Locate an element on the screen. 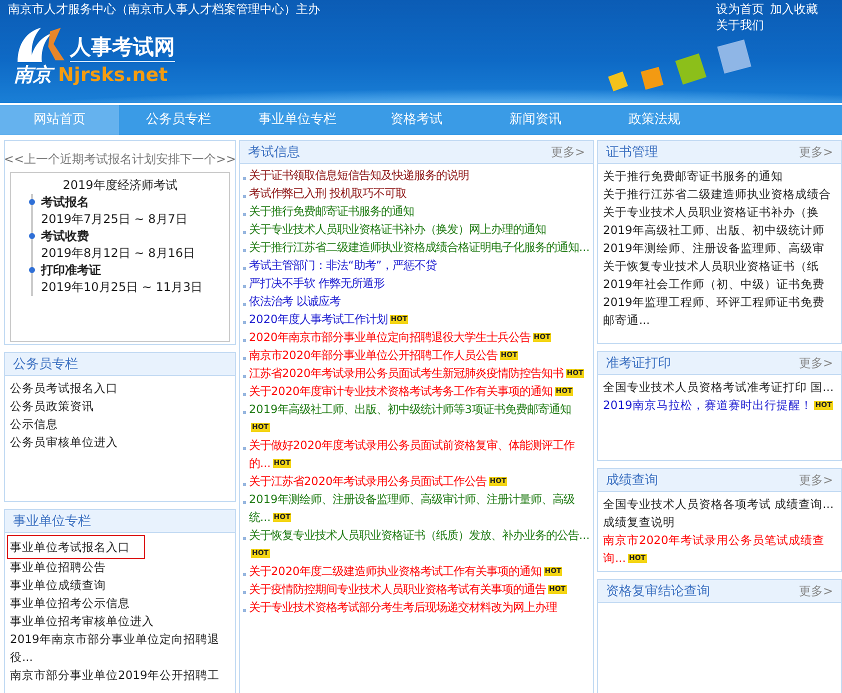  list-link: 事业单位考试报名入口 is located at coordinates (76, 547).